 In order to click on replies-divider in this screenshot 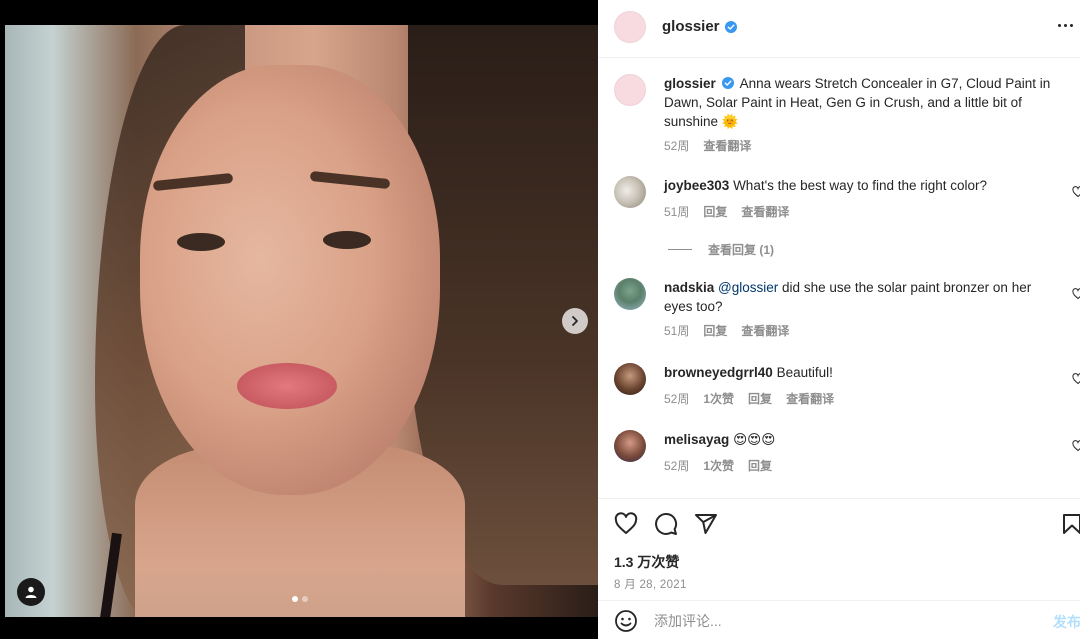, I will do `click(680, 249)`.